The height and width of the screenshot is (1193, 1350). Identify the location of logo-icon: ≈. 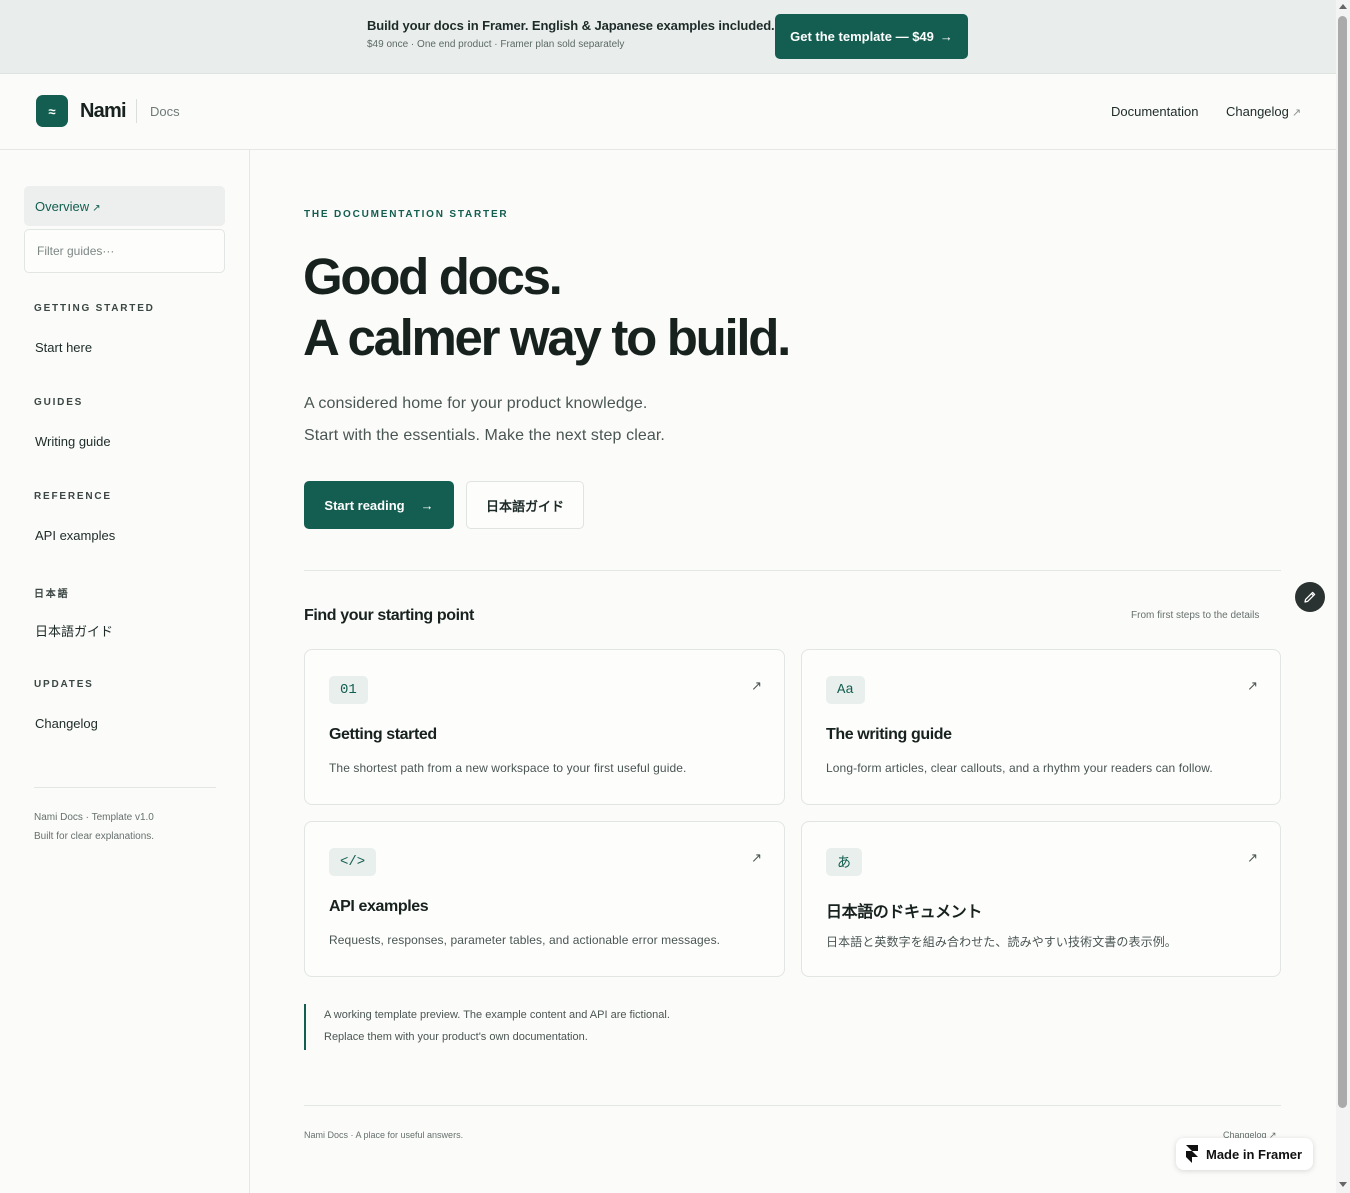
(52, 111).